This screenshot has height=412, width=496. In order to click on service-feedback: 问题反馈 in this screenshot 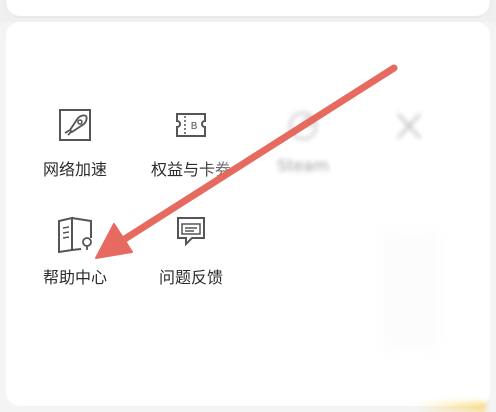, I will do `click(191, 258)`.